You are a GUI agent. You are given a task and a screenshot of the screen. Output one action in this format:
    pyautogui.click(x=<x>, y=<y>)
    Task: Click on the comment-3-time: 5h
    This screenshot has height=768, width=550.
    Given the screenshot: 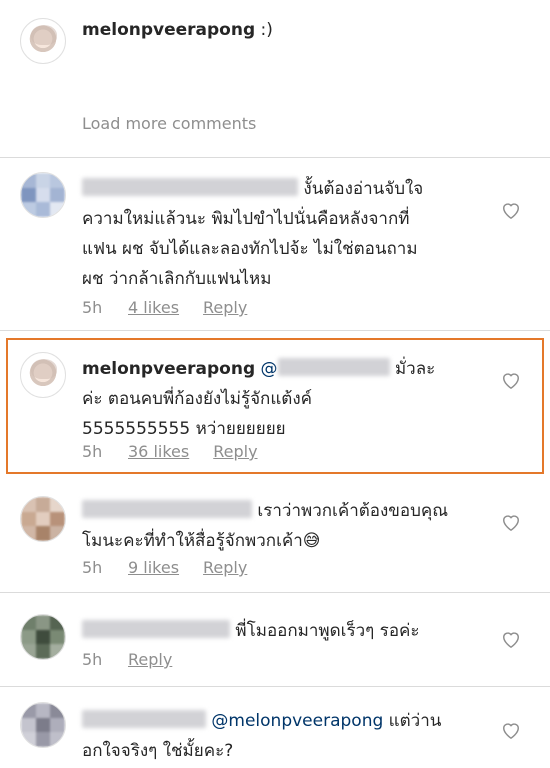 What is the action you would take?
    pyautogui.click(x=92, y=567)
    